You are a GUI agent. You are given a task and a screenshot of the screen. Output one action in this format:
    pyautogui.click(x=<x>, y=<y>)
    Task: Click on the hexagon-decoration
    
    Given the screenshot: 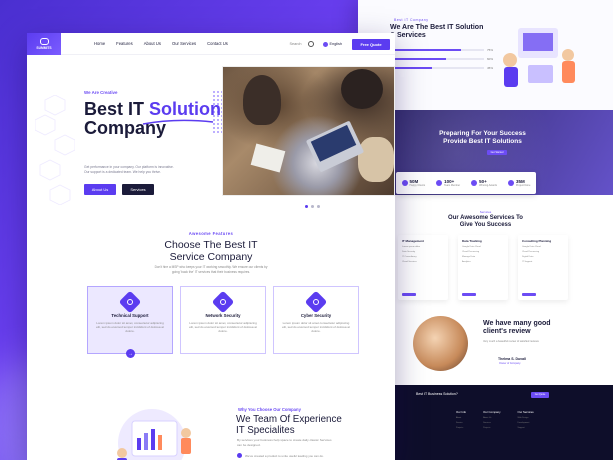 What is the action you would take?
    pyautogui.click(x=55, y=150)
    